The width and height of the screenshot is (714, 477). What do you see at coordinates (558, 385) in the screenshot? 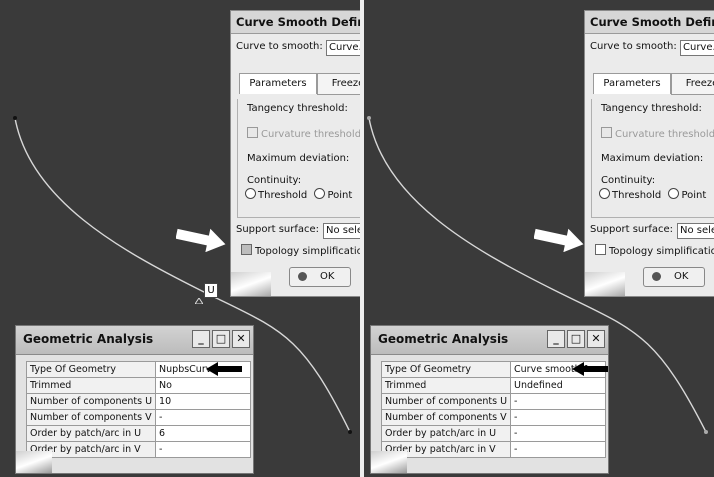
I see `row-value: Undefined` at bounding box center [558, 385].